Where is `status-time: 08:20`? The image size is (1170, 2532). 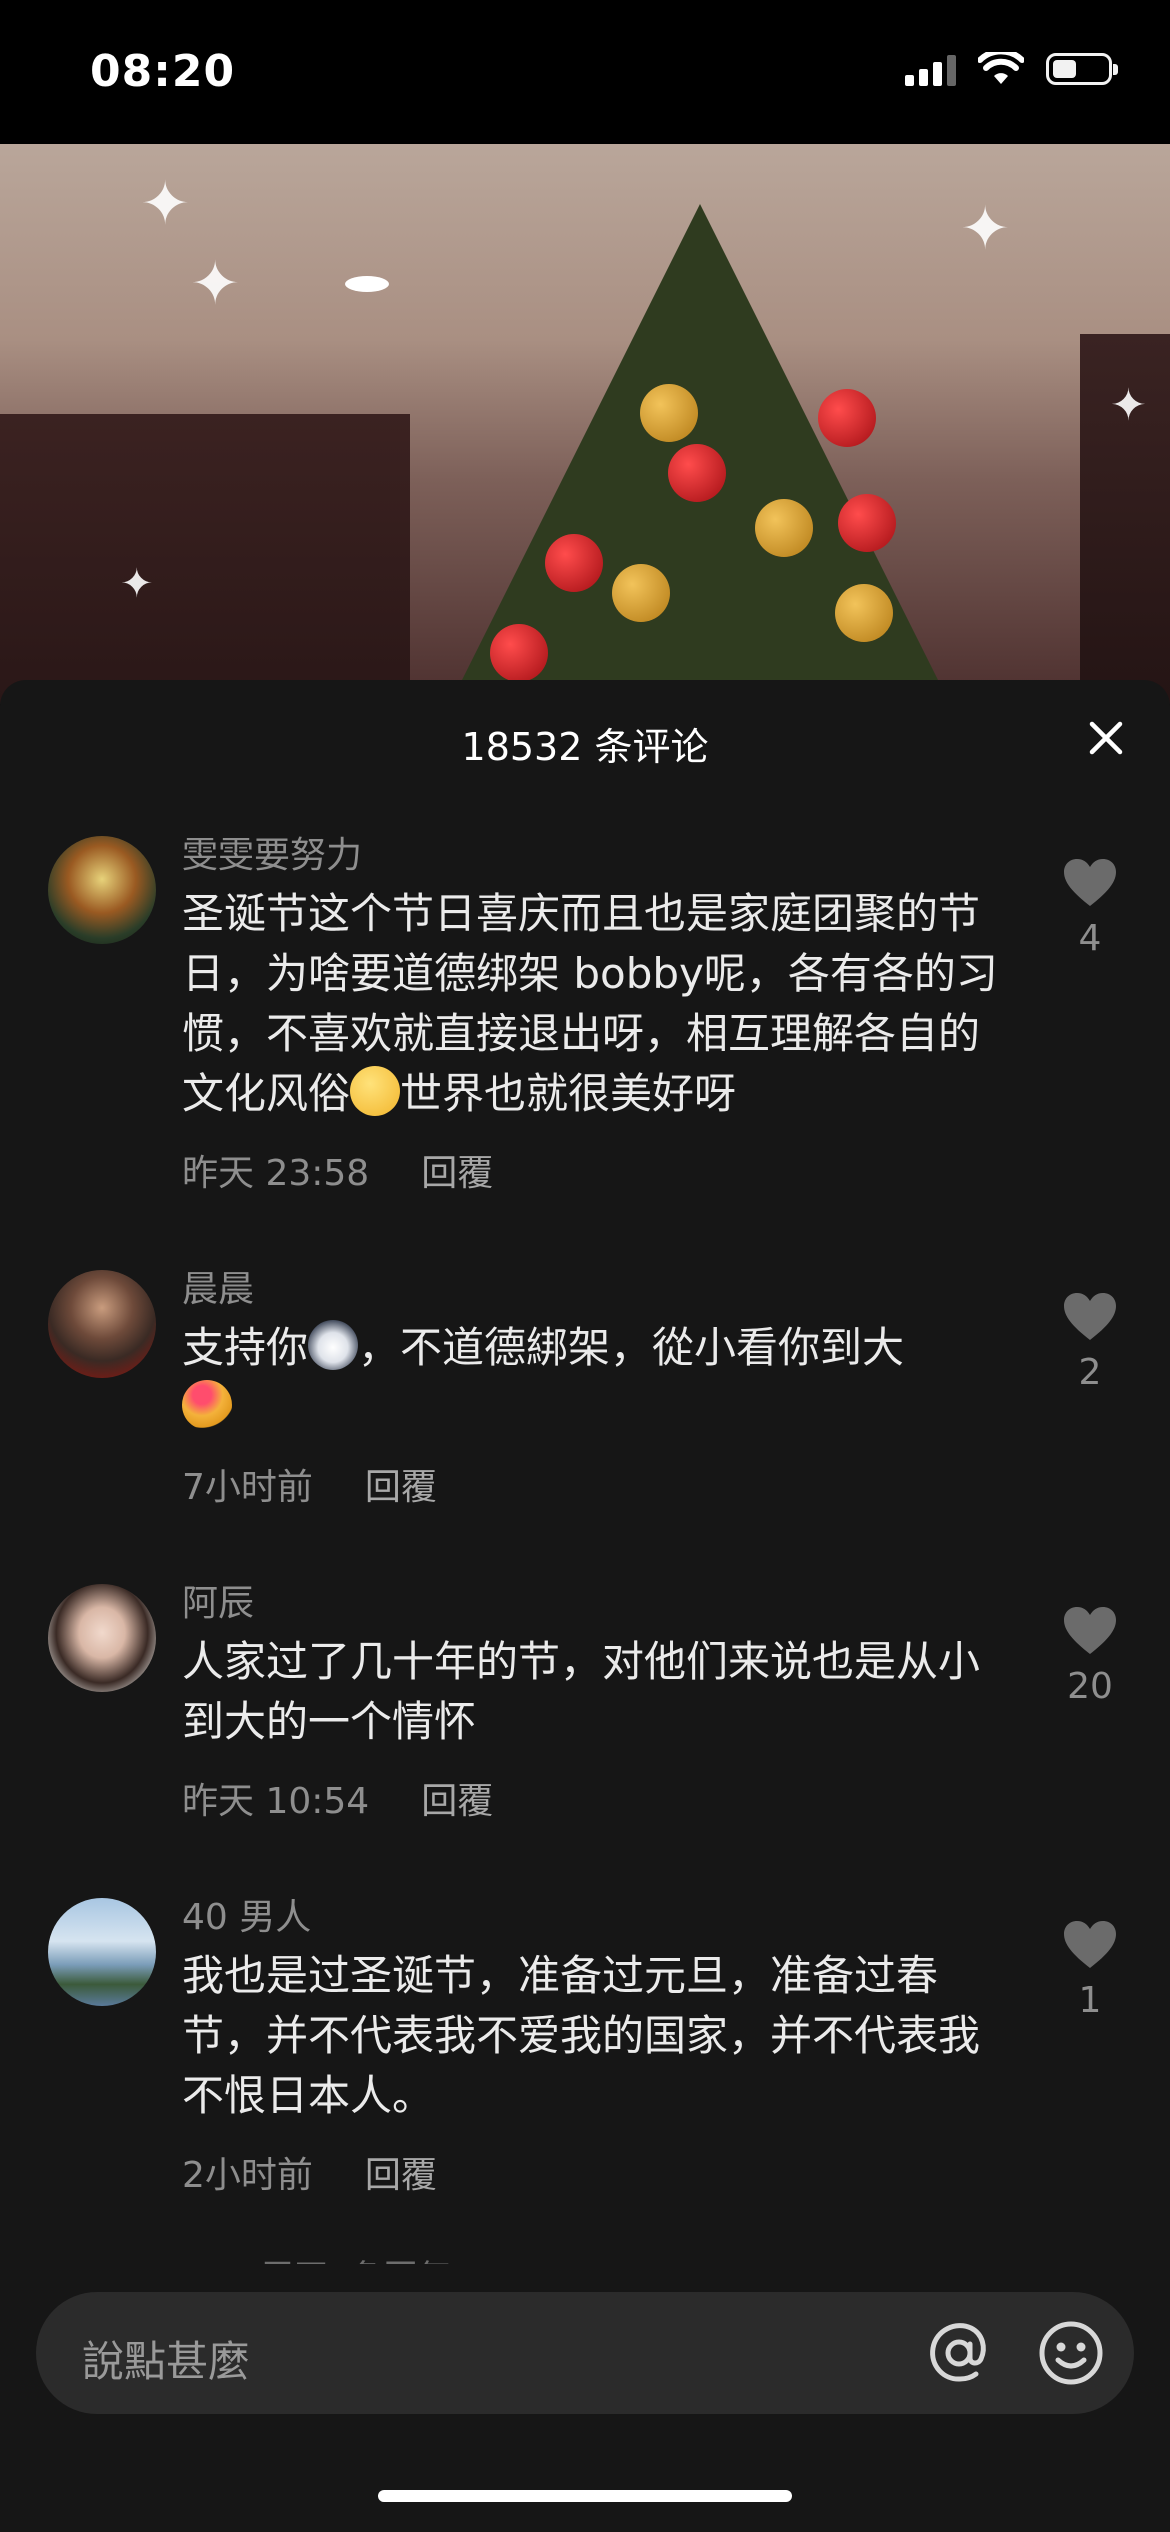
status-time: 08:20 is located at coordinates (163, 71).